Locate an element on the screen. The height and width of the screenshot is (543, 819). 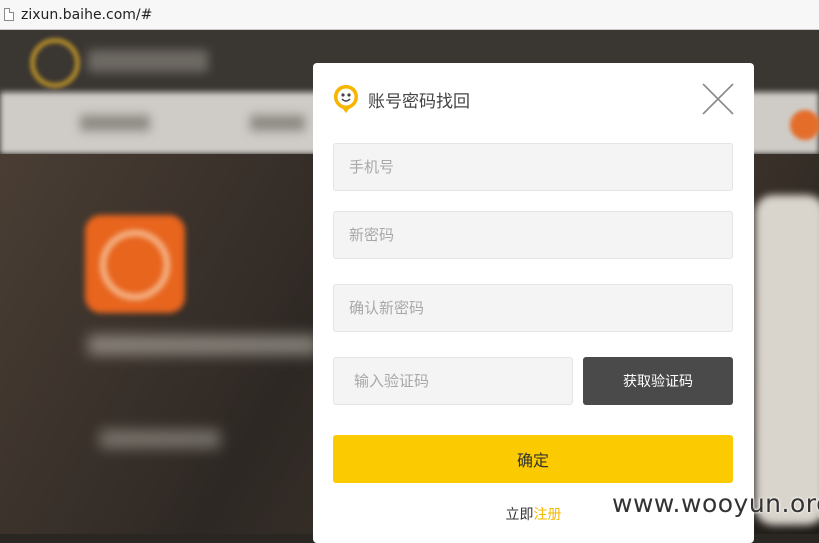
background-phone-image is located at coordinates (787, 360).